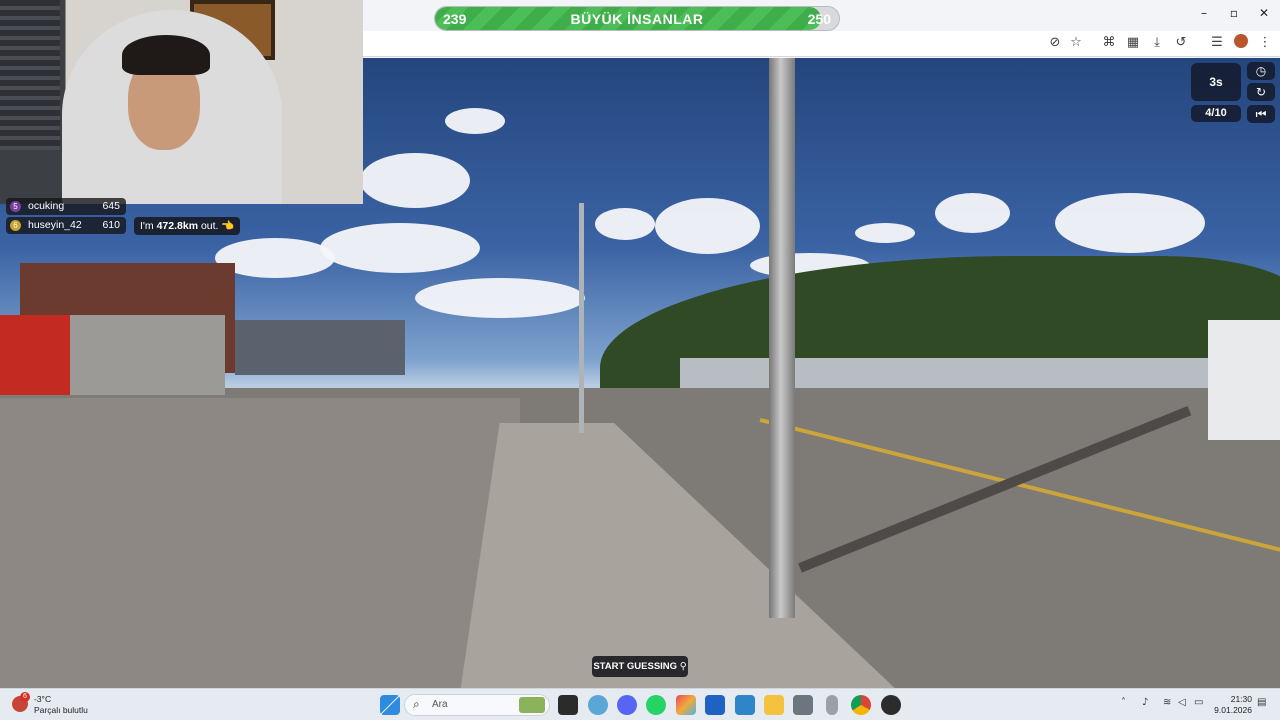 The image size is (1280, 720). What do you see at coordinates (228, 226) in the screenshot?
I see `pointing-hand-icon: 👈` at bounding box center [228, 226].